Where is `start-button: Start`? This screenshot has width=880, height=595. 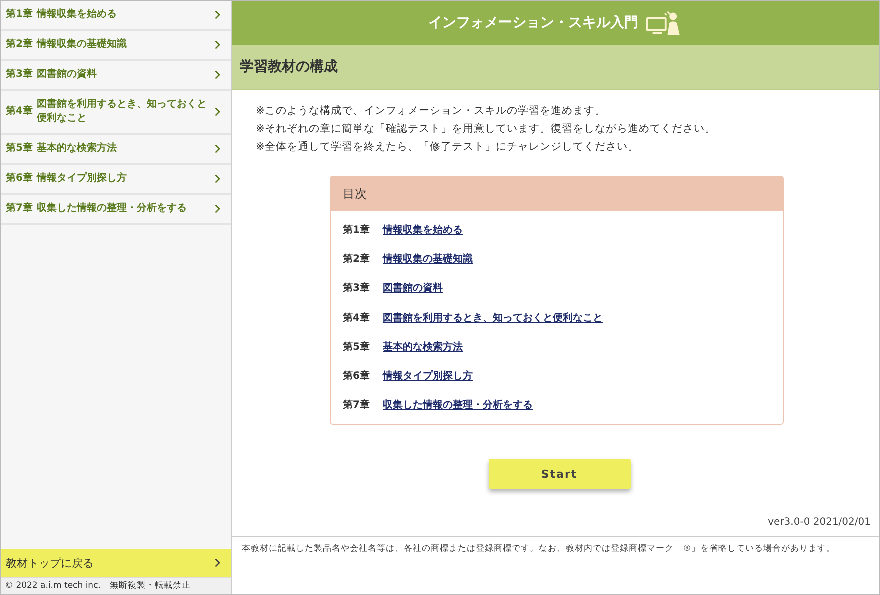 start-button: Start is located at coordinates (559, 474).